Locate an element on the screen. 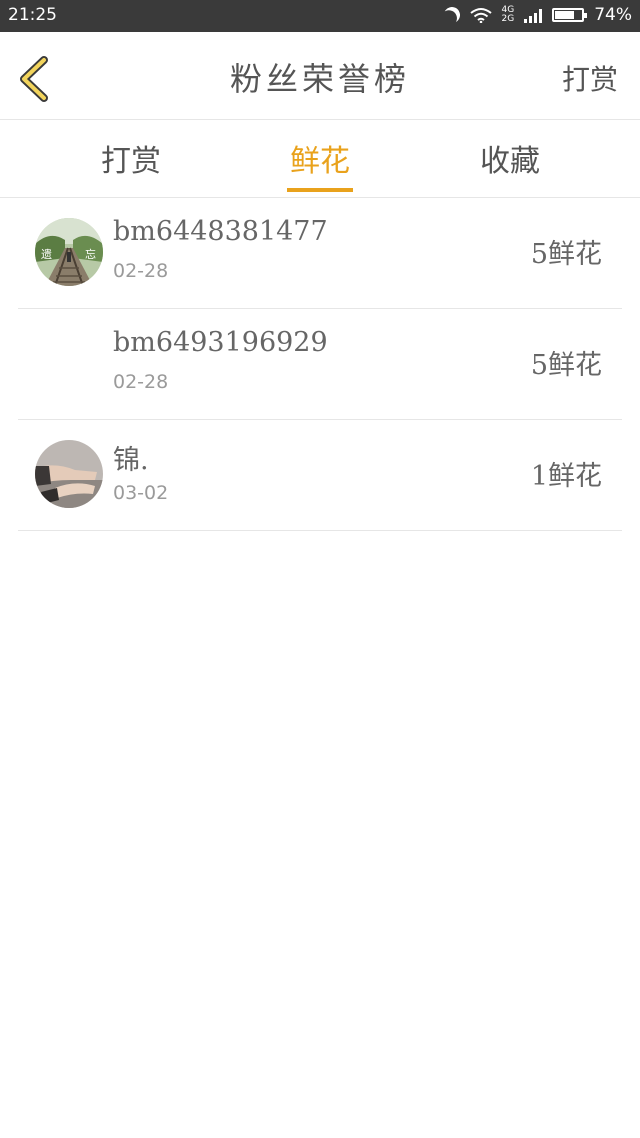  item-name: bm6493196929 is located at coordinates (220, 342).